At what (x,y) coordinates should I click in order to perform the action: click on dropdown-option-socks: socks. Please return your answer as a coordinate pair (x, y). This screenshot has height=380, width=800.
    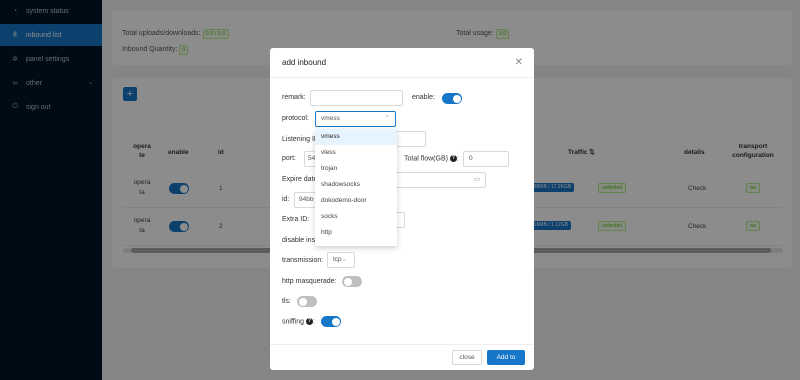
    Looking at the image, I should click on (356, 217).